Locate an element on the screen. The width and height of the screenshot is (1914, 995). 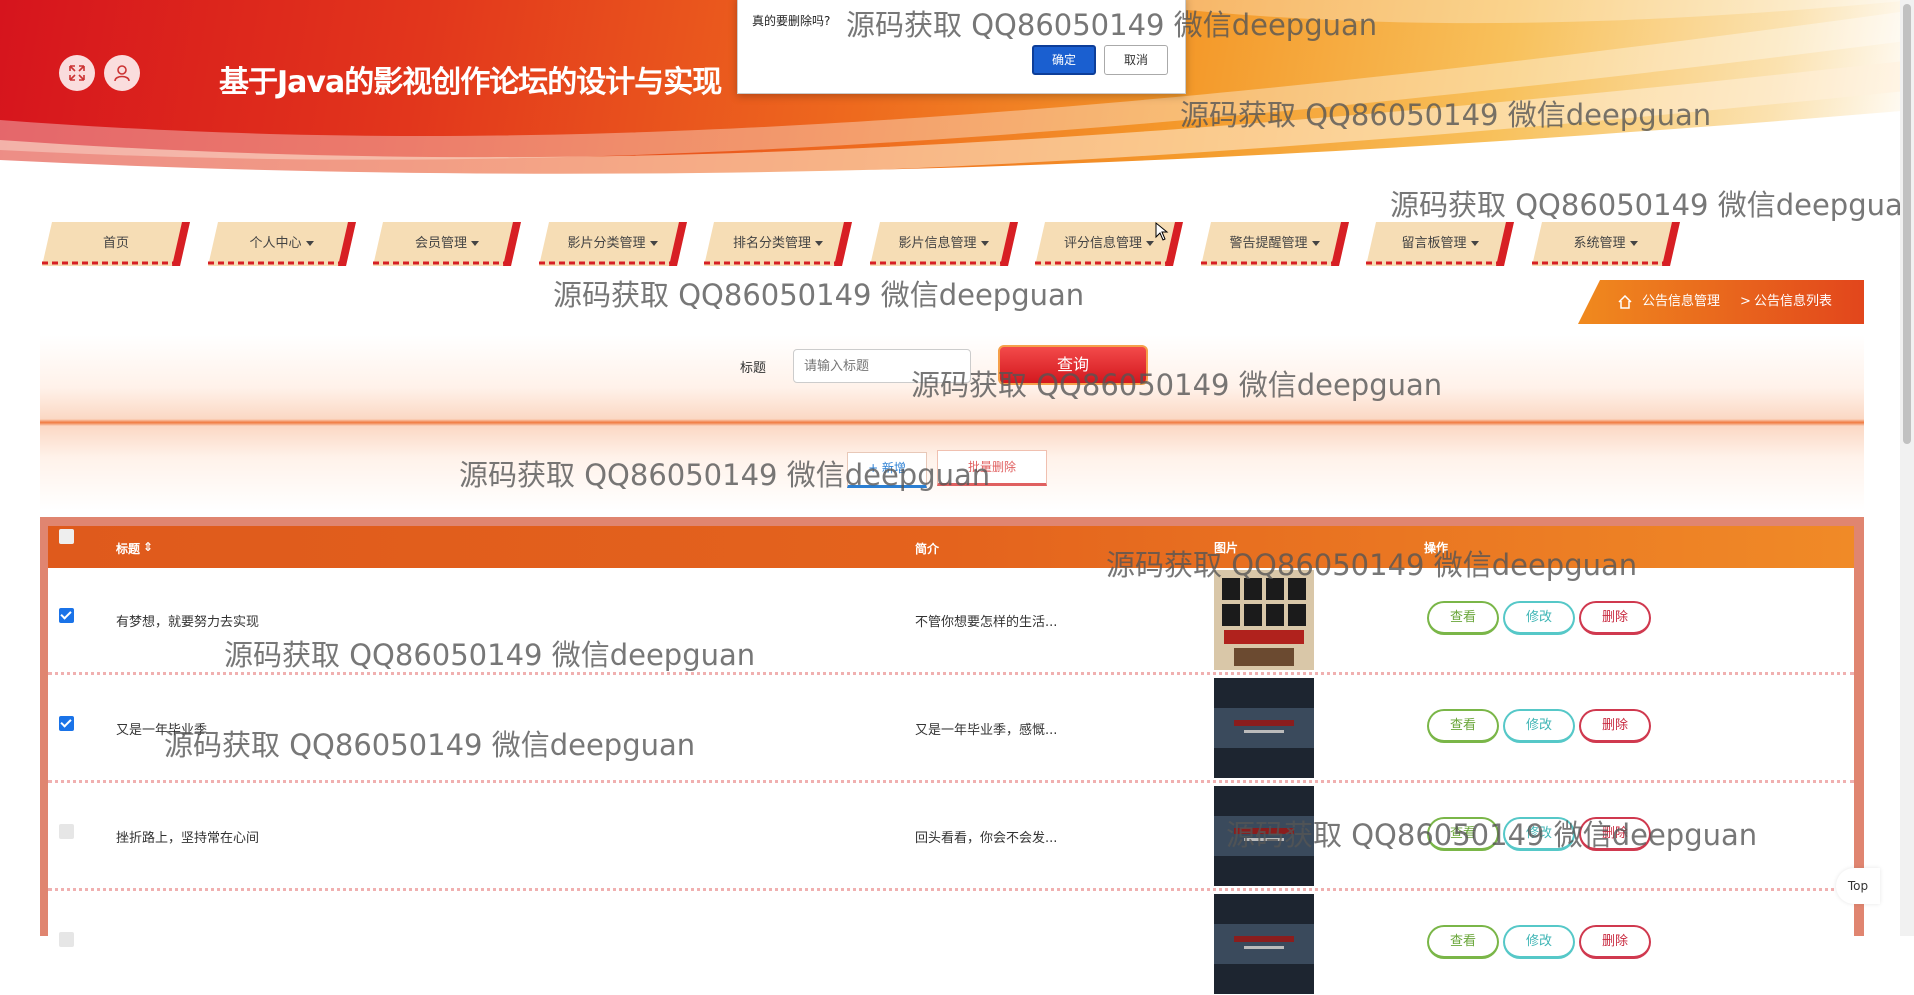
column-header-title: 标题 is located at coordinates (128, 548).